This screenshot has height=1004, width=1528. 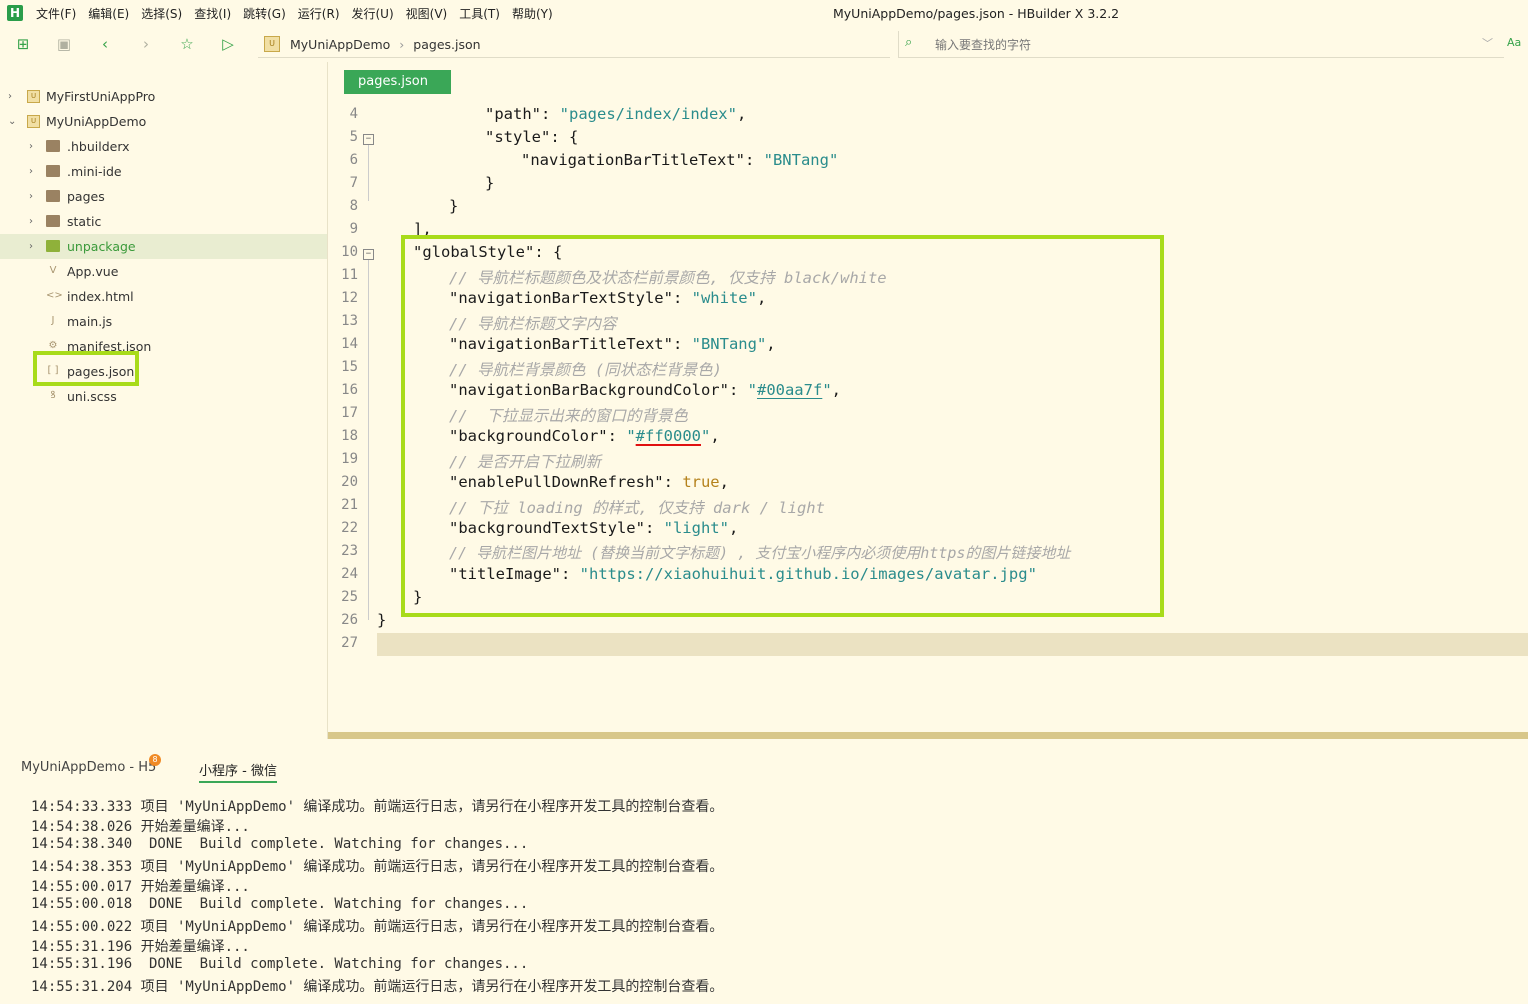 I want to click on breadcrumb-file: pages.json, so click(x=446, y=44).